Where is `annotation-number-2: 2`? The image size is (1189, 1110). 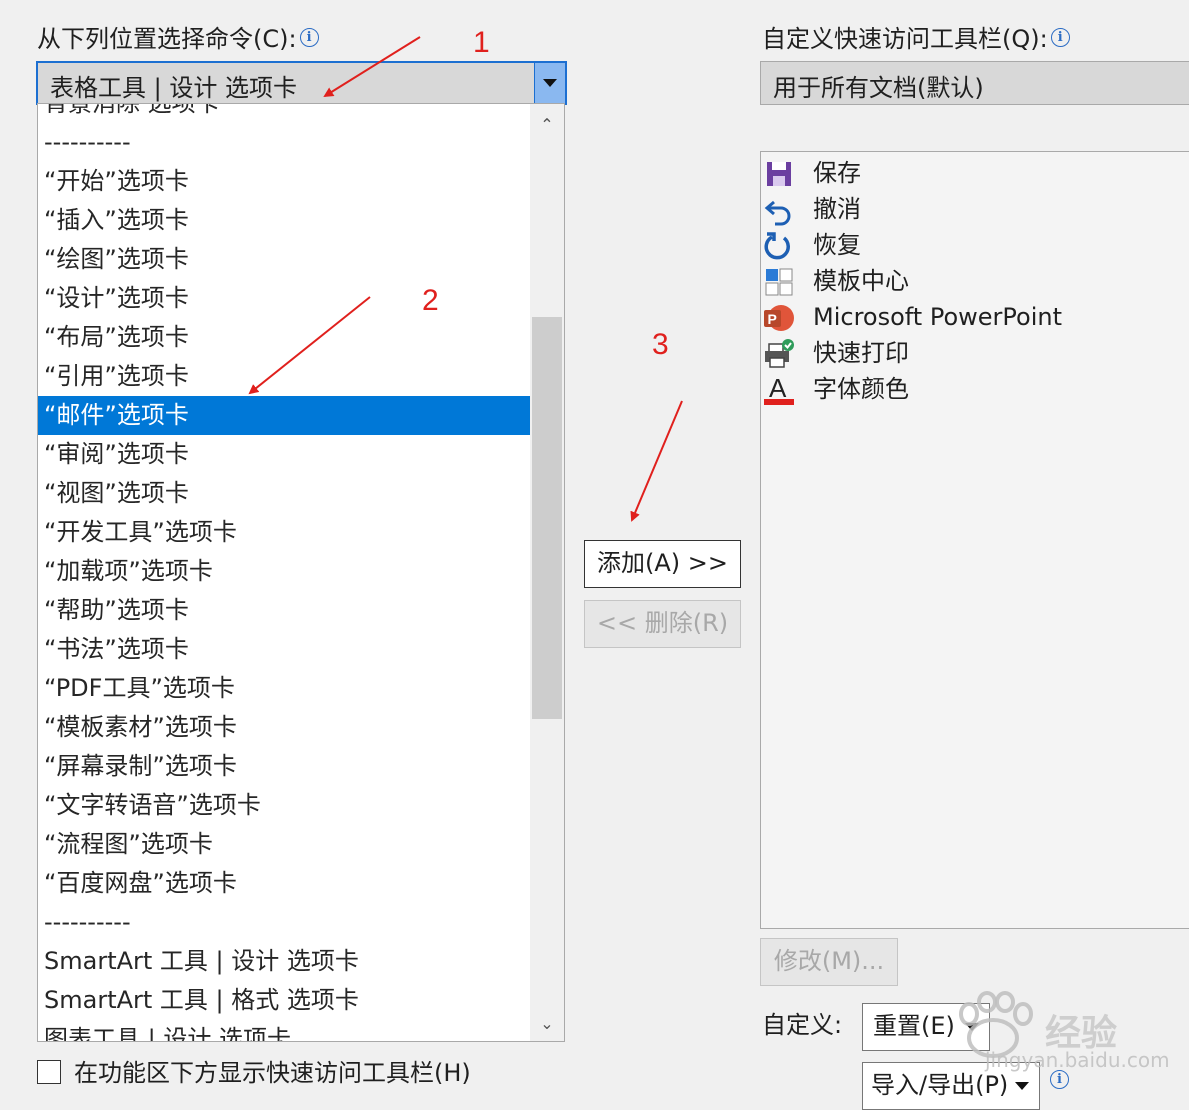
annotation-number-2: 2 is located at coordinates (430, 300).